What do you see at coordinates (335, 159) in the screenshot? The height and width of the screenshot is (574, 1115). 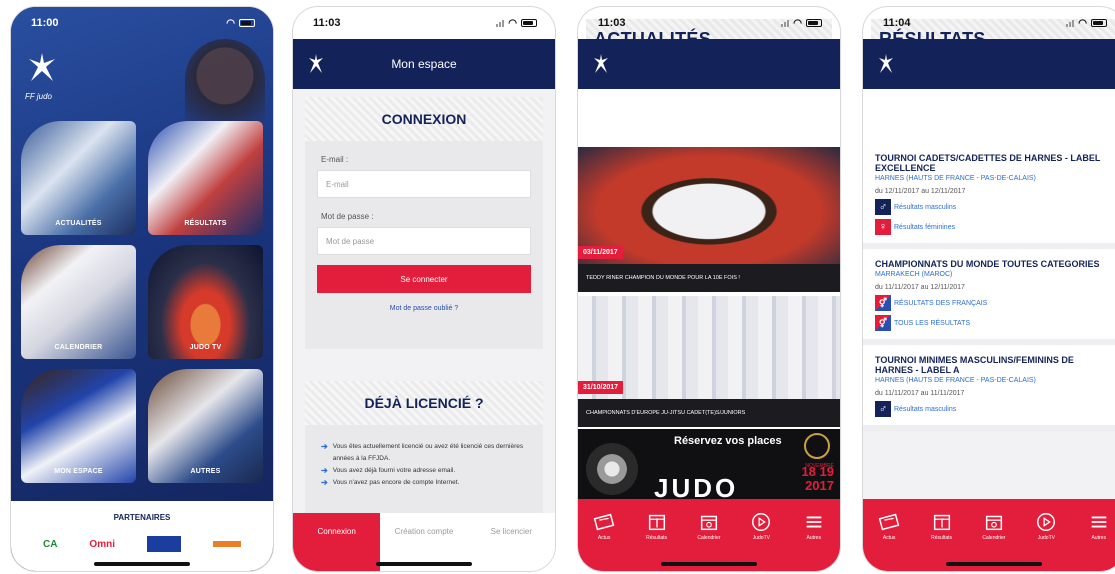 I see `email-label: E-mail :` at bounding box center [335, 159].